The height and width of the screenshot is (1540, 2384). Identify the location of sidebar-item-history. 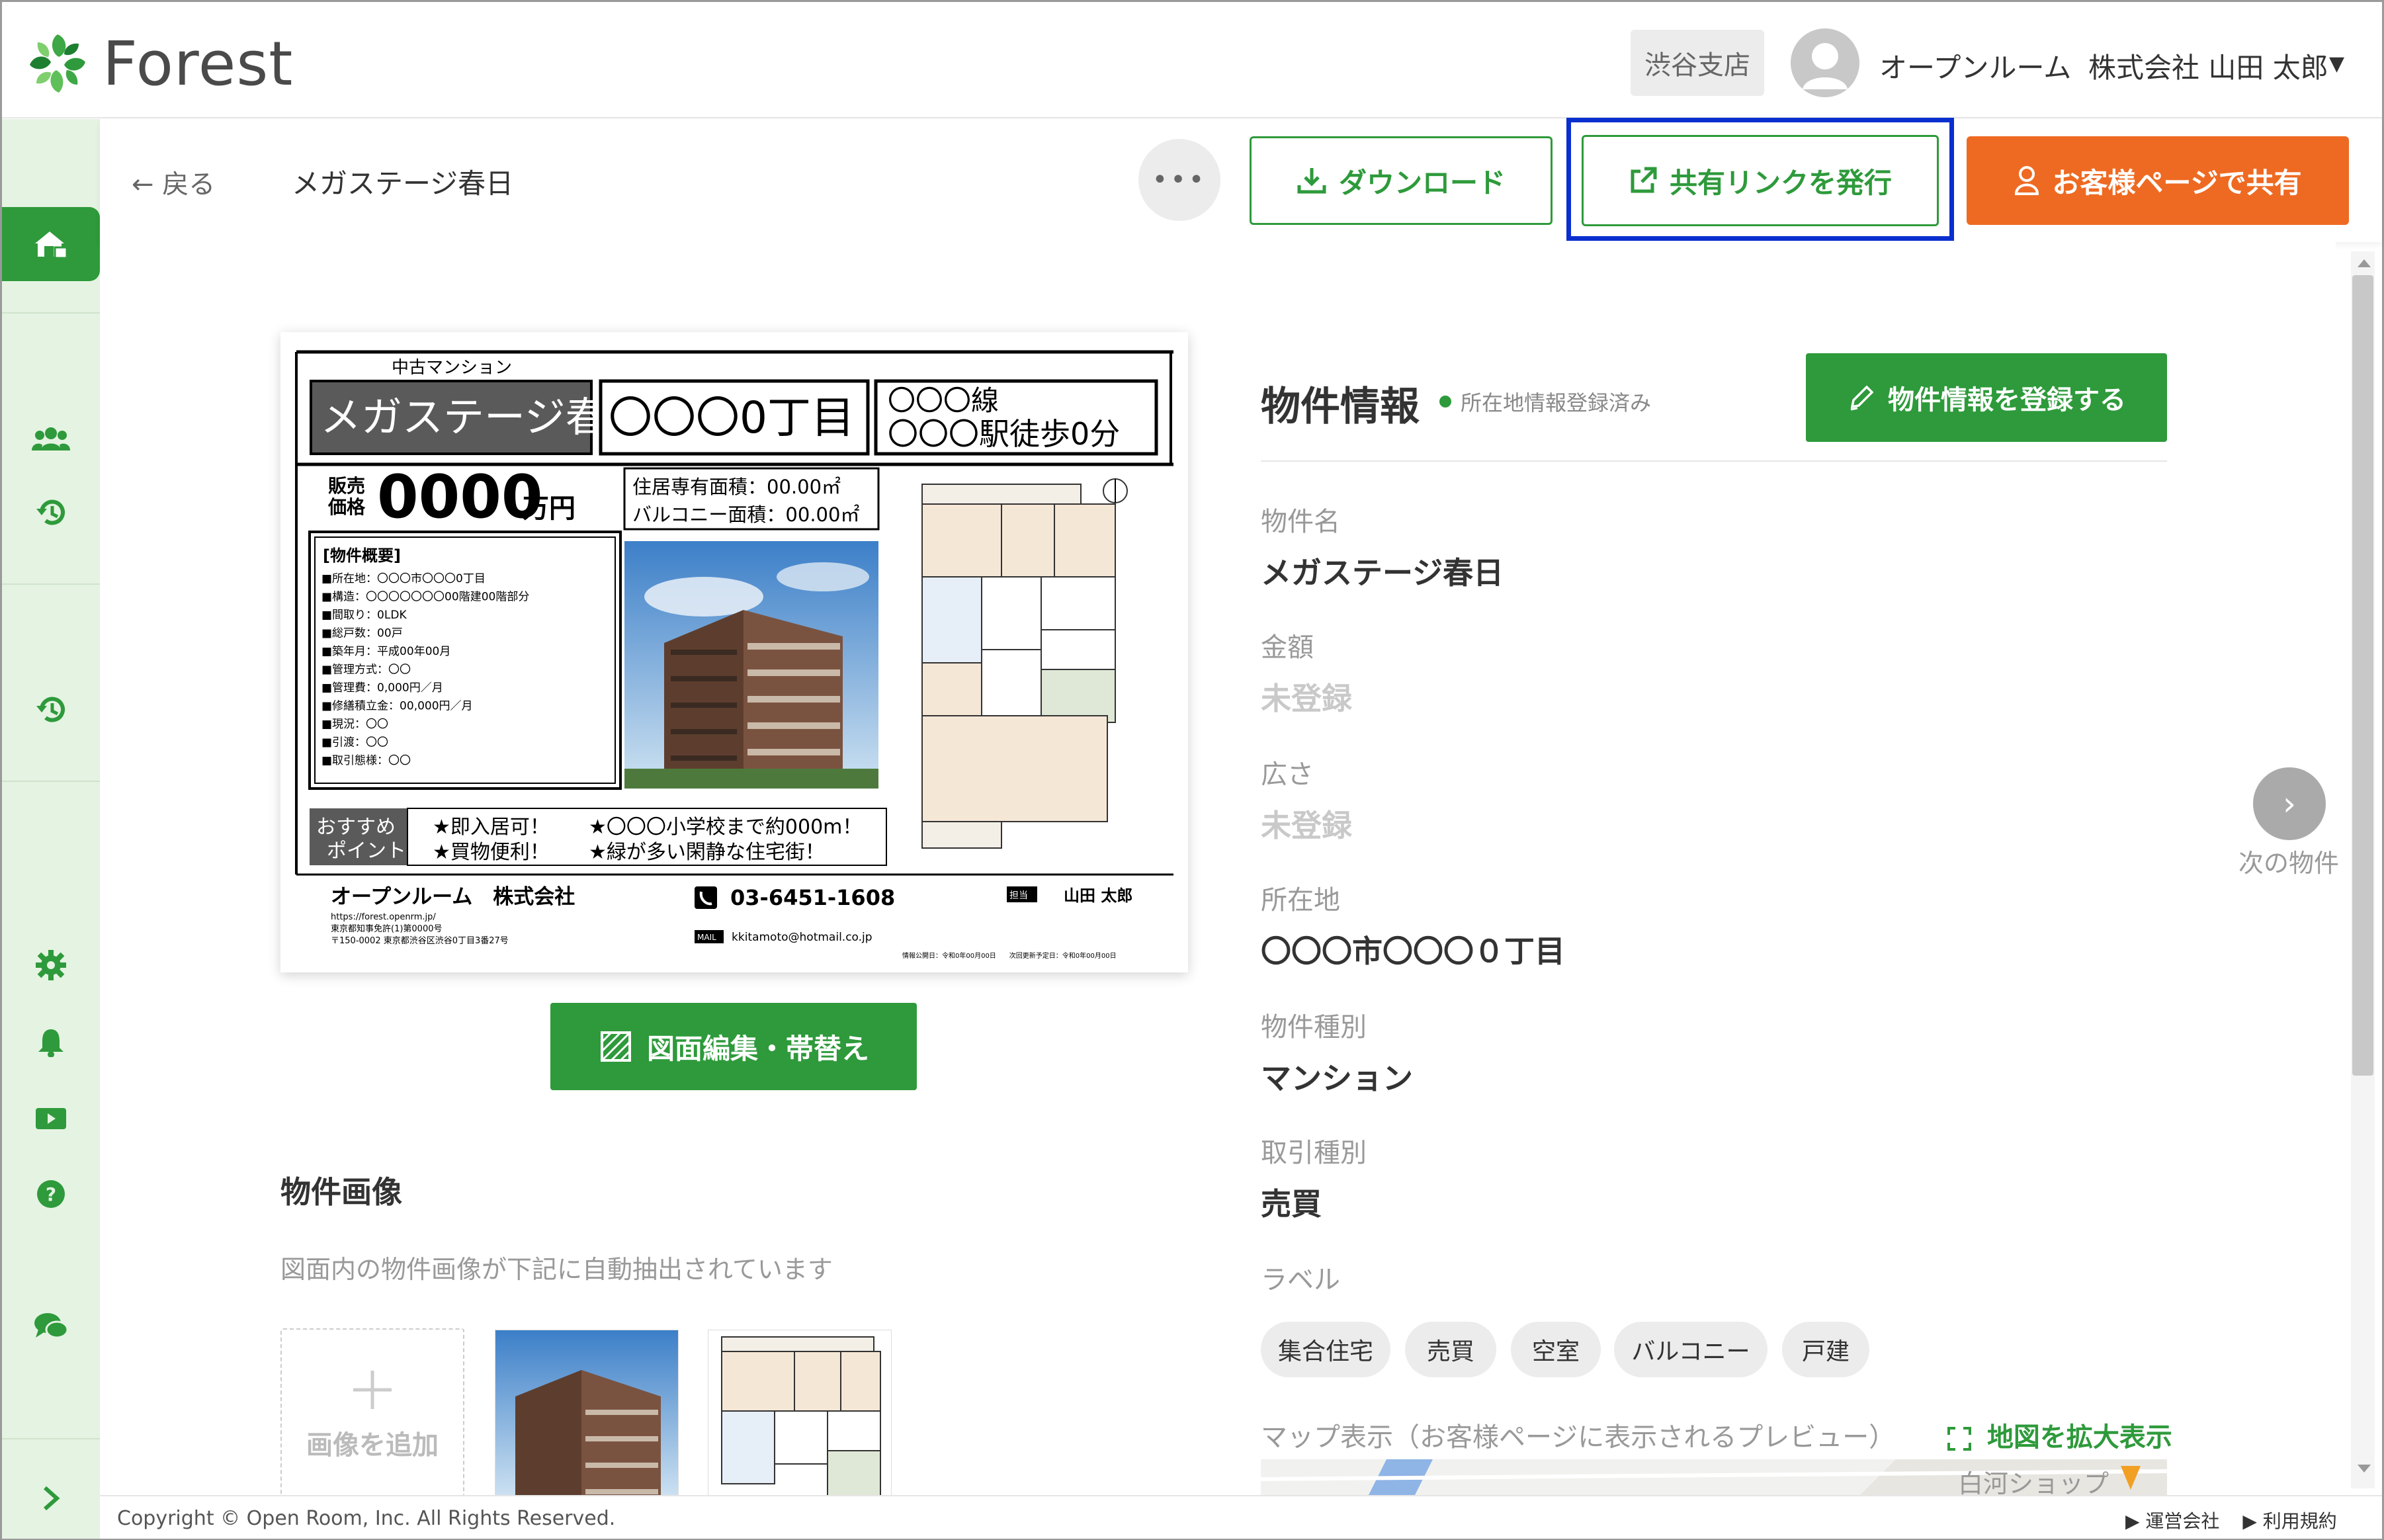
(51, 513).